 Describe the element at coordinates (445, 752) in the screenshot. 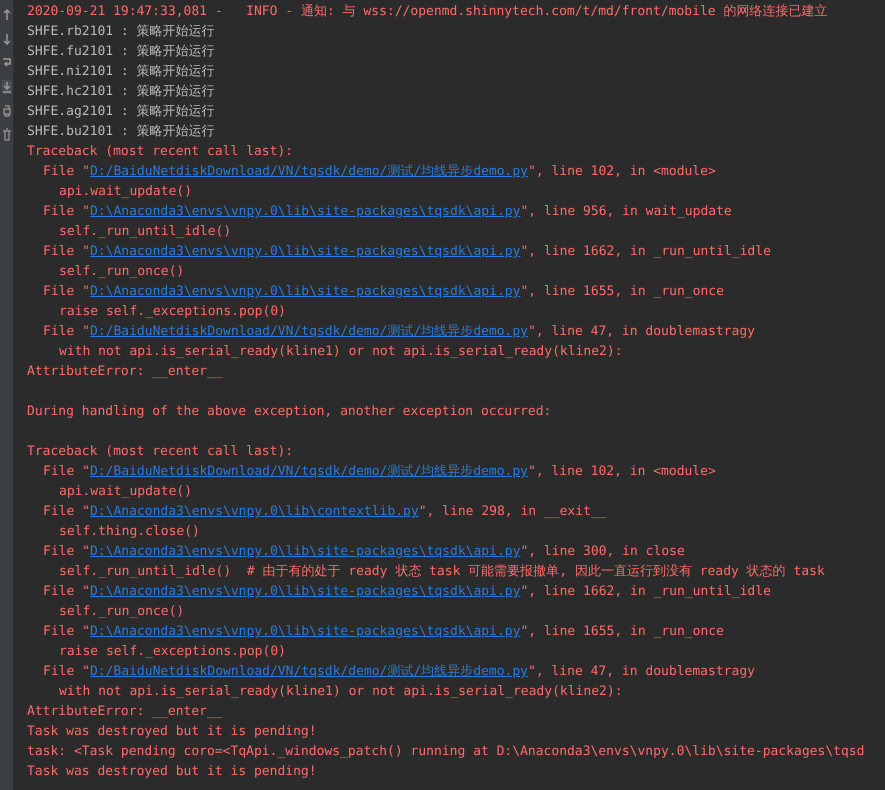

I see `error-line: task: <Task pending coro=<TqApi._windows_patch() running at D:\Anaconda3\envs\vnpy.0\lib\site-packages\tqsd` at that location.